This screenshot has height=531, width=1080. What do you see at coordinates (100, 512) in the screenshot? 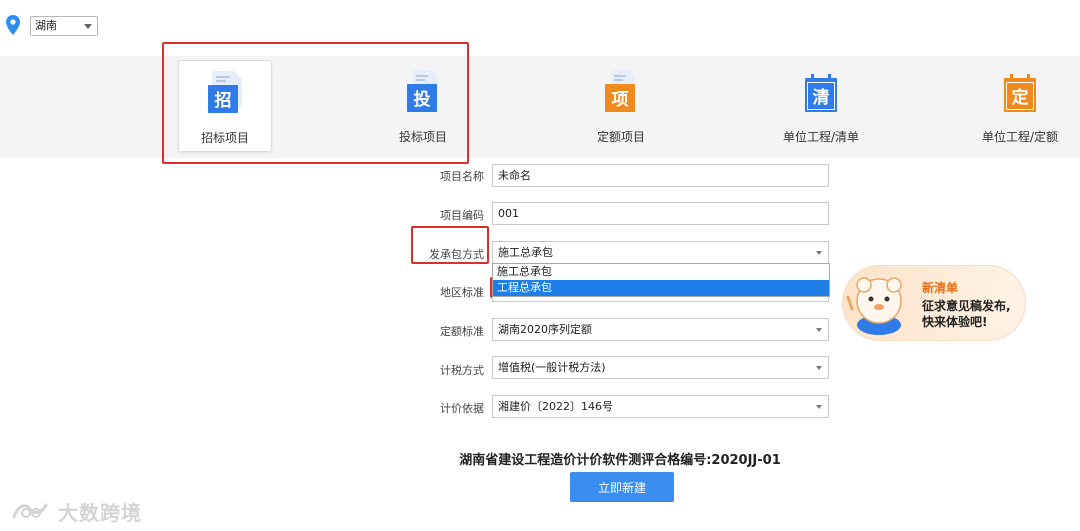
I see `watermark-text: 大数跨境` at bounding box center [100, 512].